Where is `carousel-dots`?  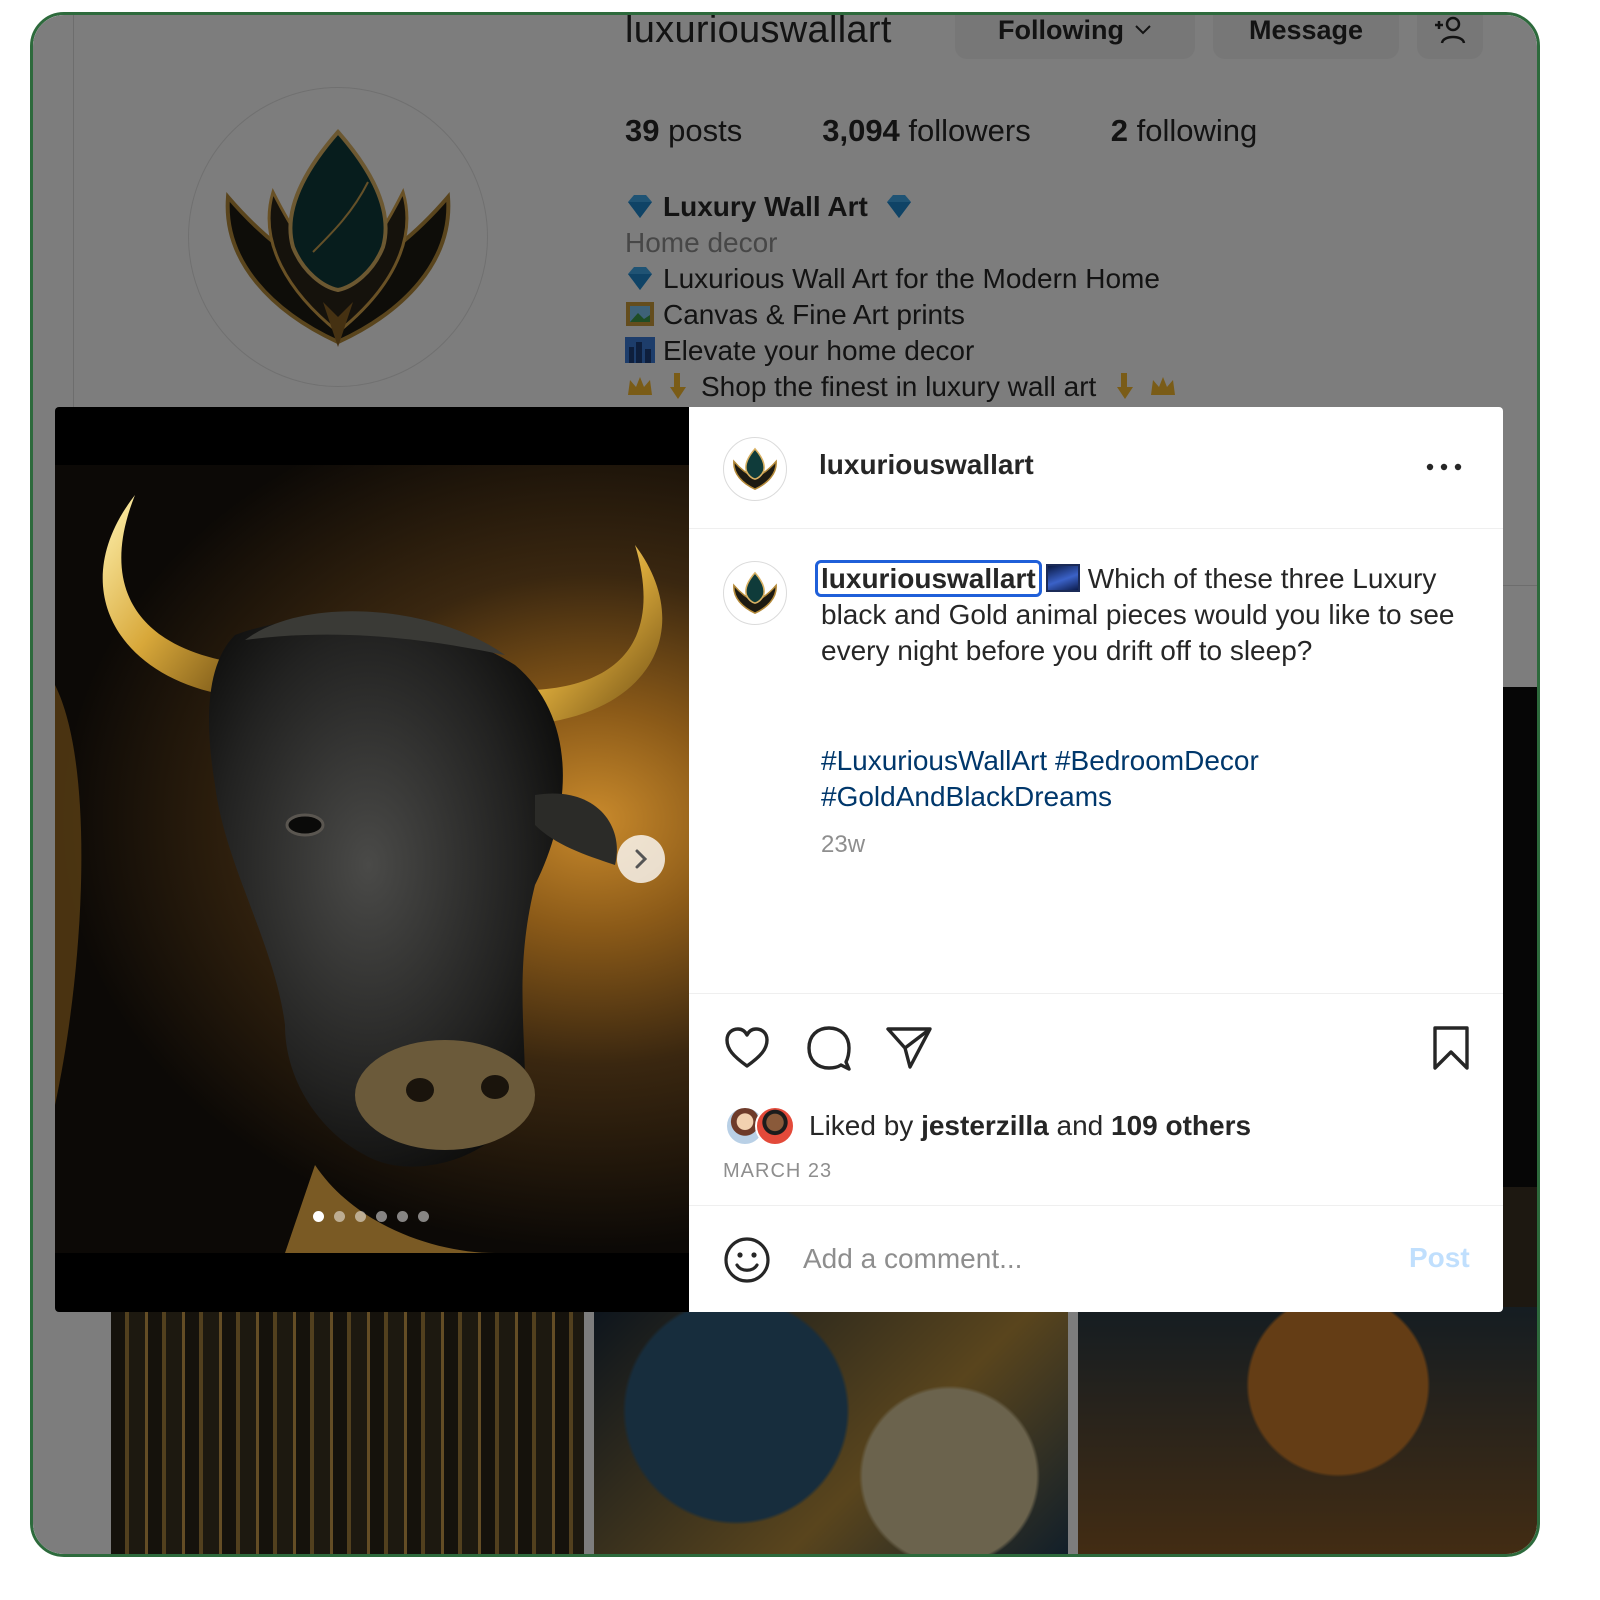
carousel-dots is located at coordinates (371, 1216).